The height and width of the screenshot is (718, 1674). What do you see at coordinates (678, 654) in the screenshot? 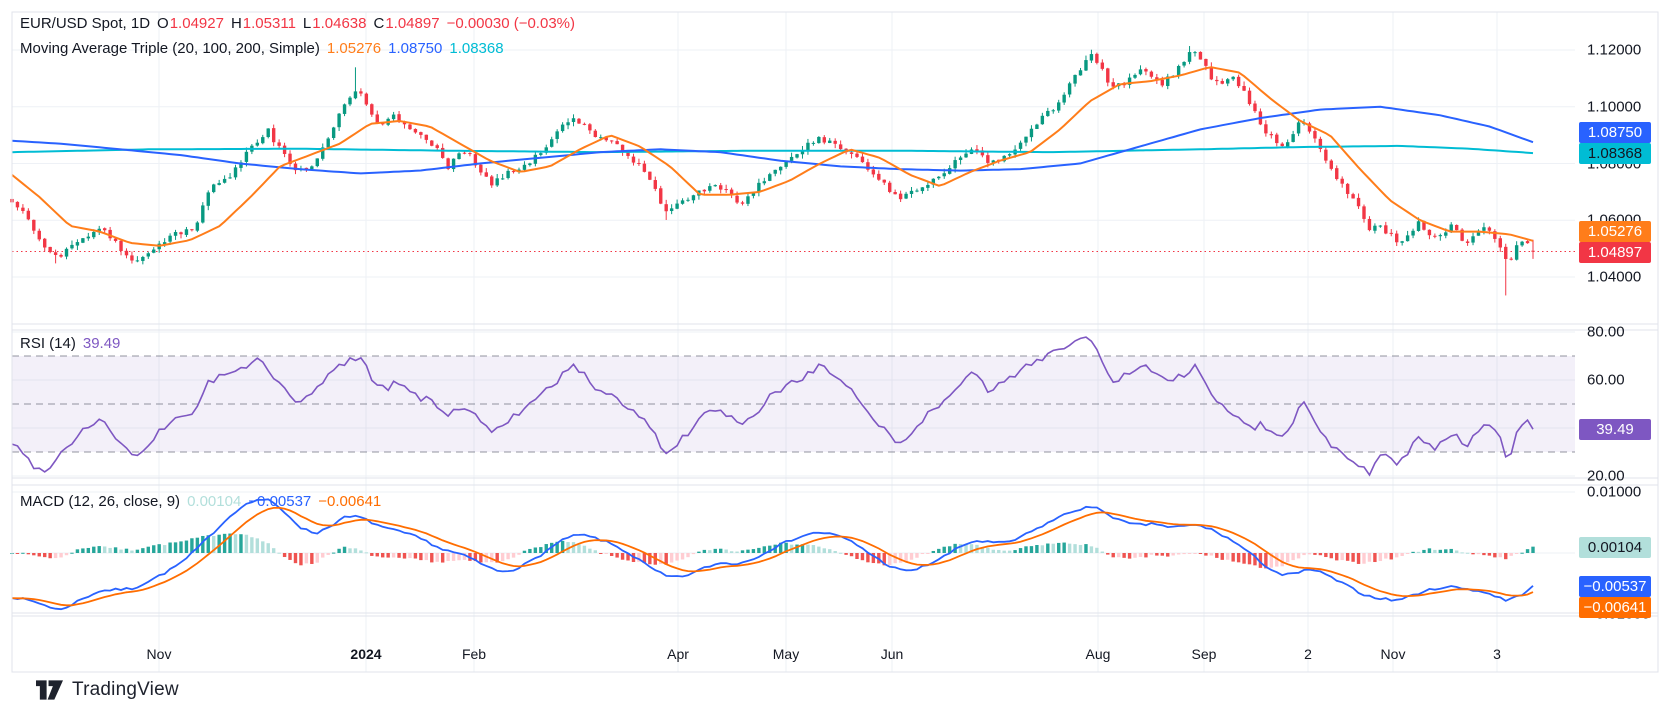
I see `time-label: Apr` at bounding box center [678, 654].